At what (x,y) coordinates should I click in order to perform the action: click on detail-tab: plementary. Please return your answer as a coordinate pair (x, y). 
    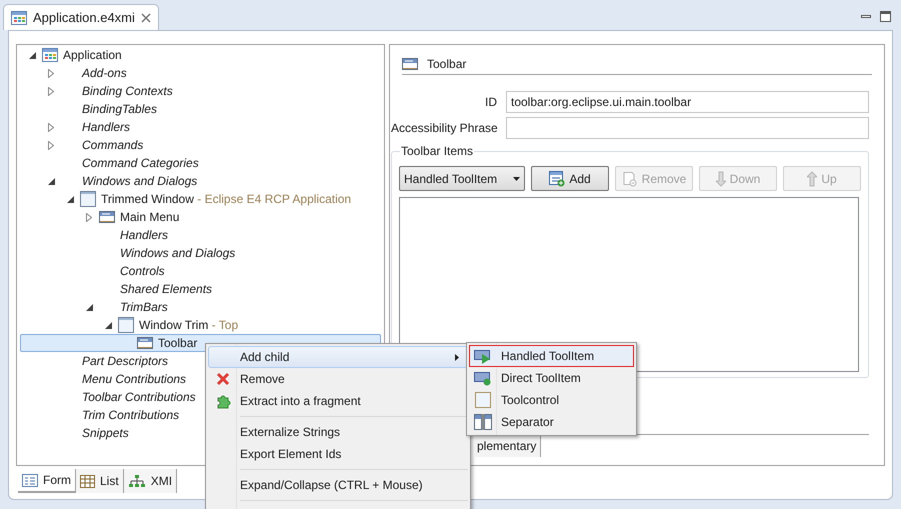
    Looking at the image, I should click on (508, 446).